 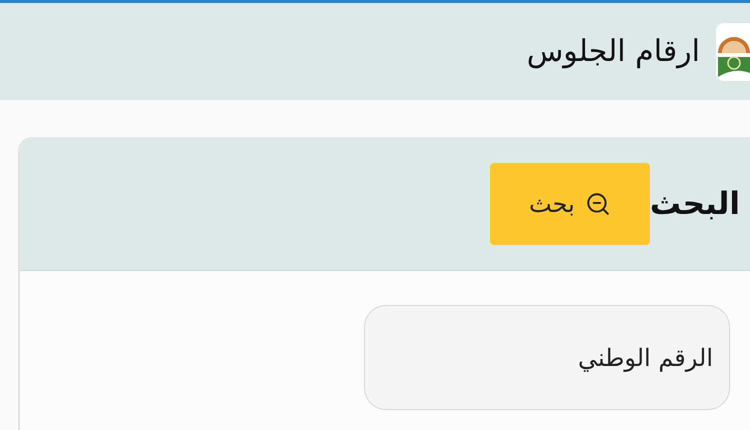 What do you see at coordinates (613, 51) in the screenshot?
I see `page-title: ارقام الجلوس` at bounding box center [613, 51].